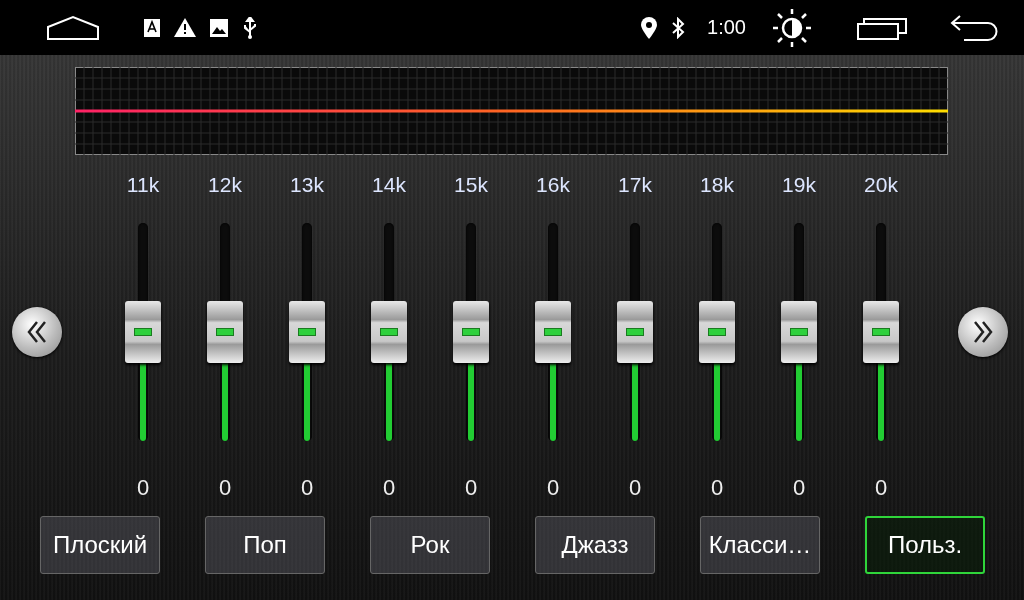 The width and height of the screenshot is (1024, 600). I want to click on band-frequency-label: 13k, so click(307, 185).